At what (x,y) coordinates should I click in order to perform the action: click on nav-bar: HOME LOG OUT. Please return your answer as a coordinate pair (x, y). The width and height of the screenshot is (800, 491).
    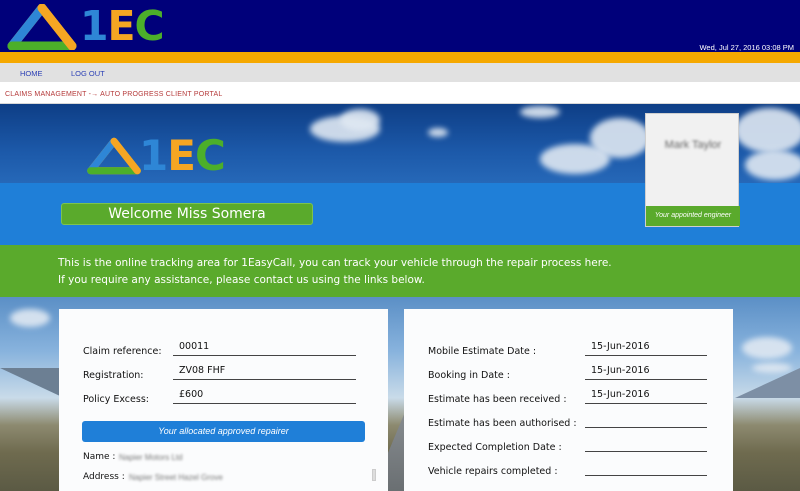
    Looking at the image, I should click on (400, 72).